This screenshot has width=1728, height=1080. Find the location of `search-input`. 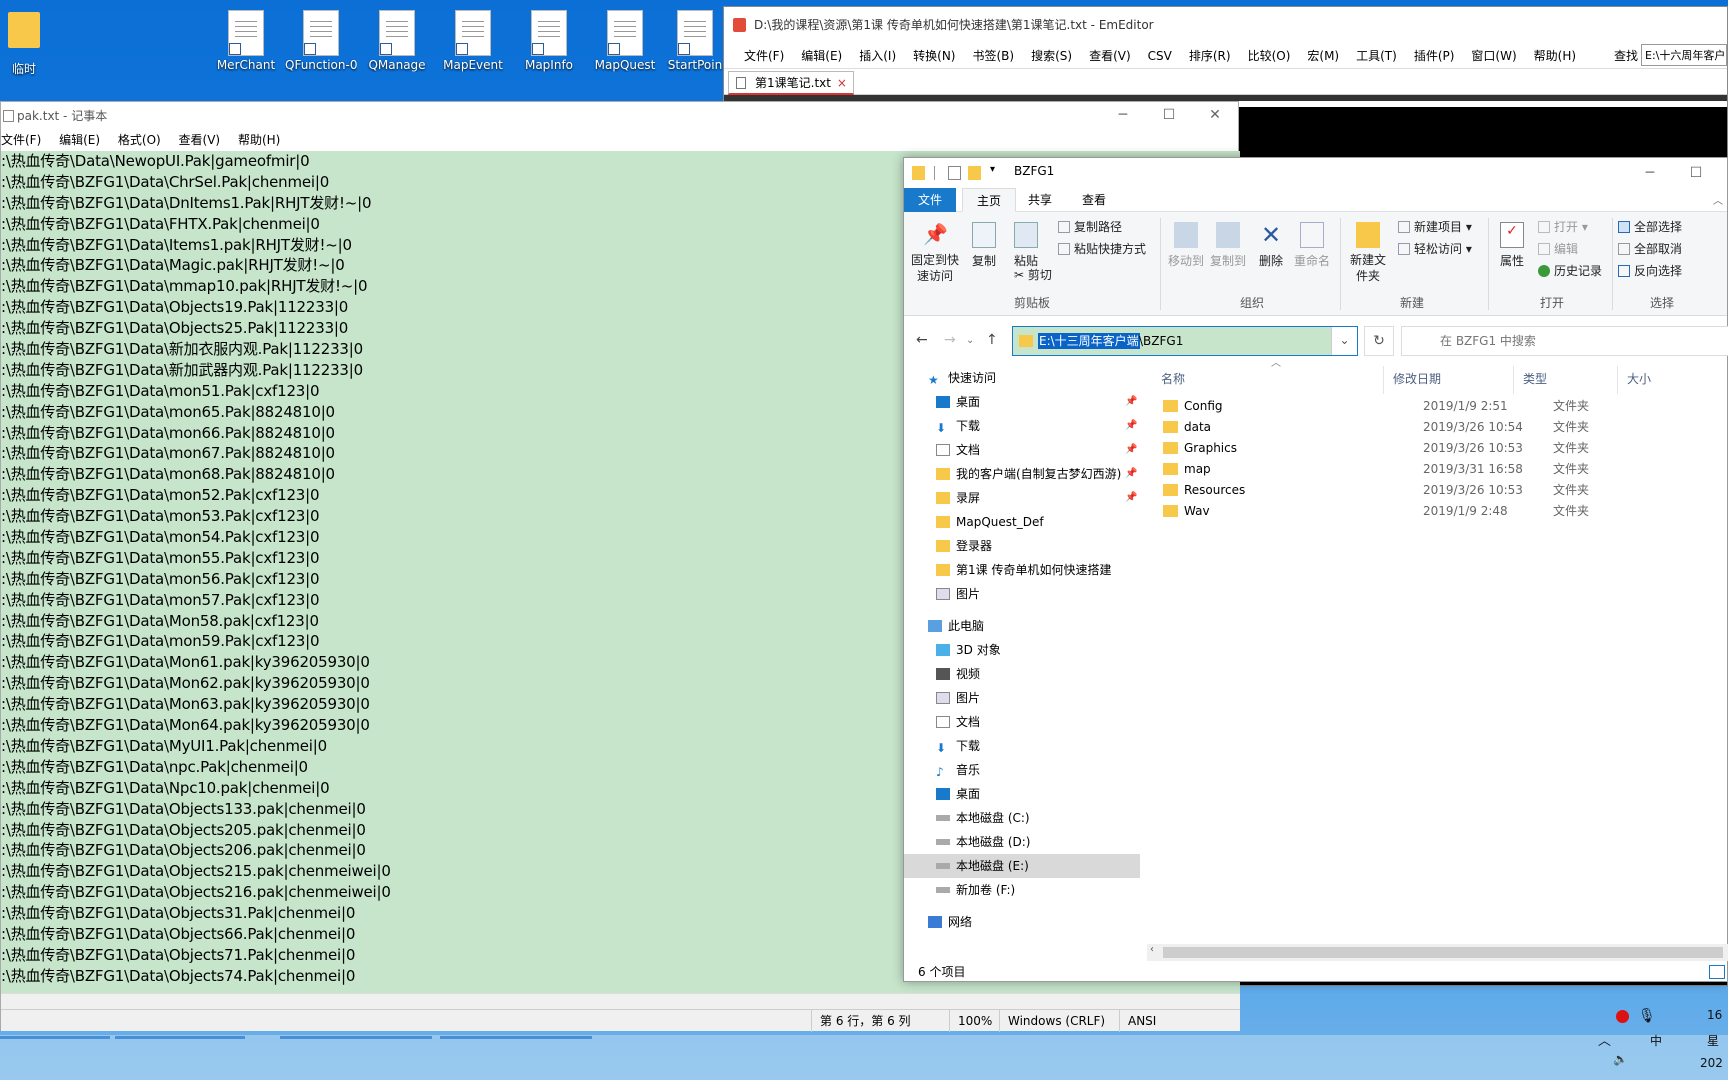

search-input is located at coordinates (1564, 341).